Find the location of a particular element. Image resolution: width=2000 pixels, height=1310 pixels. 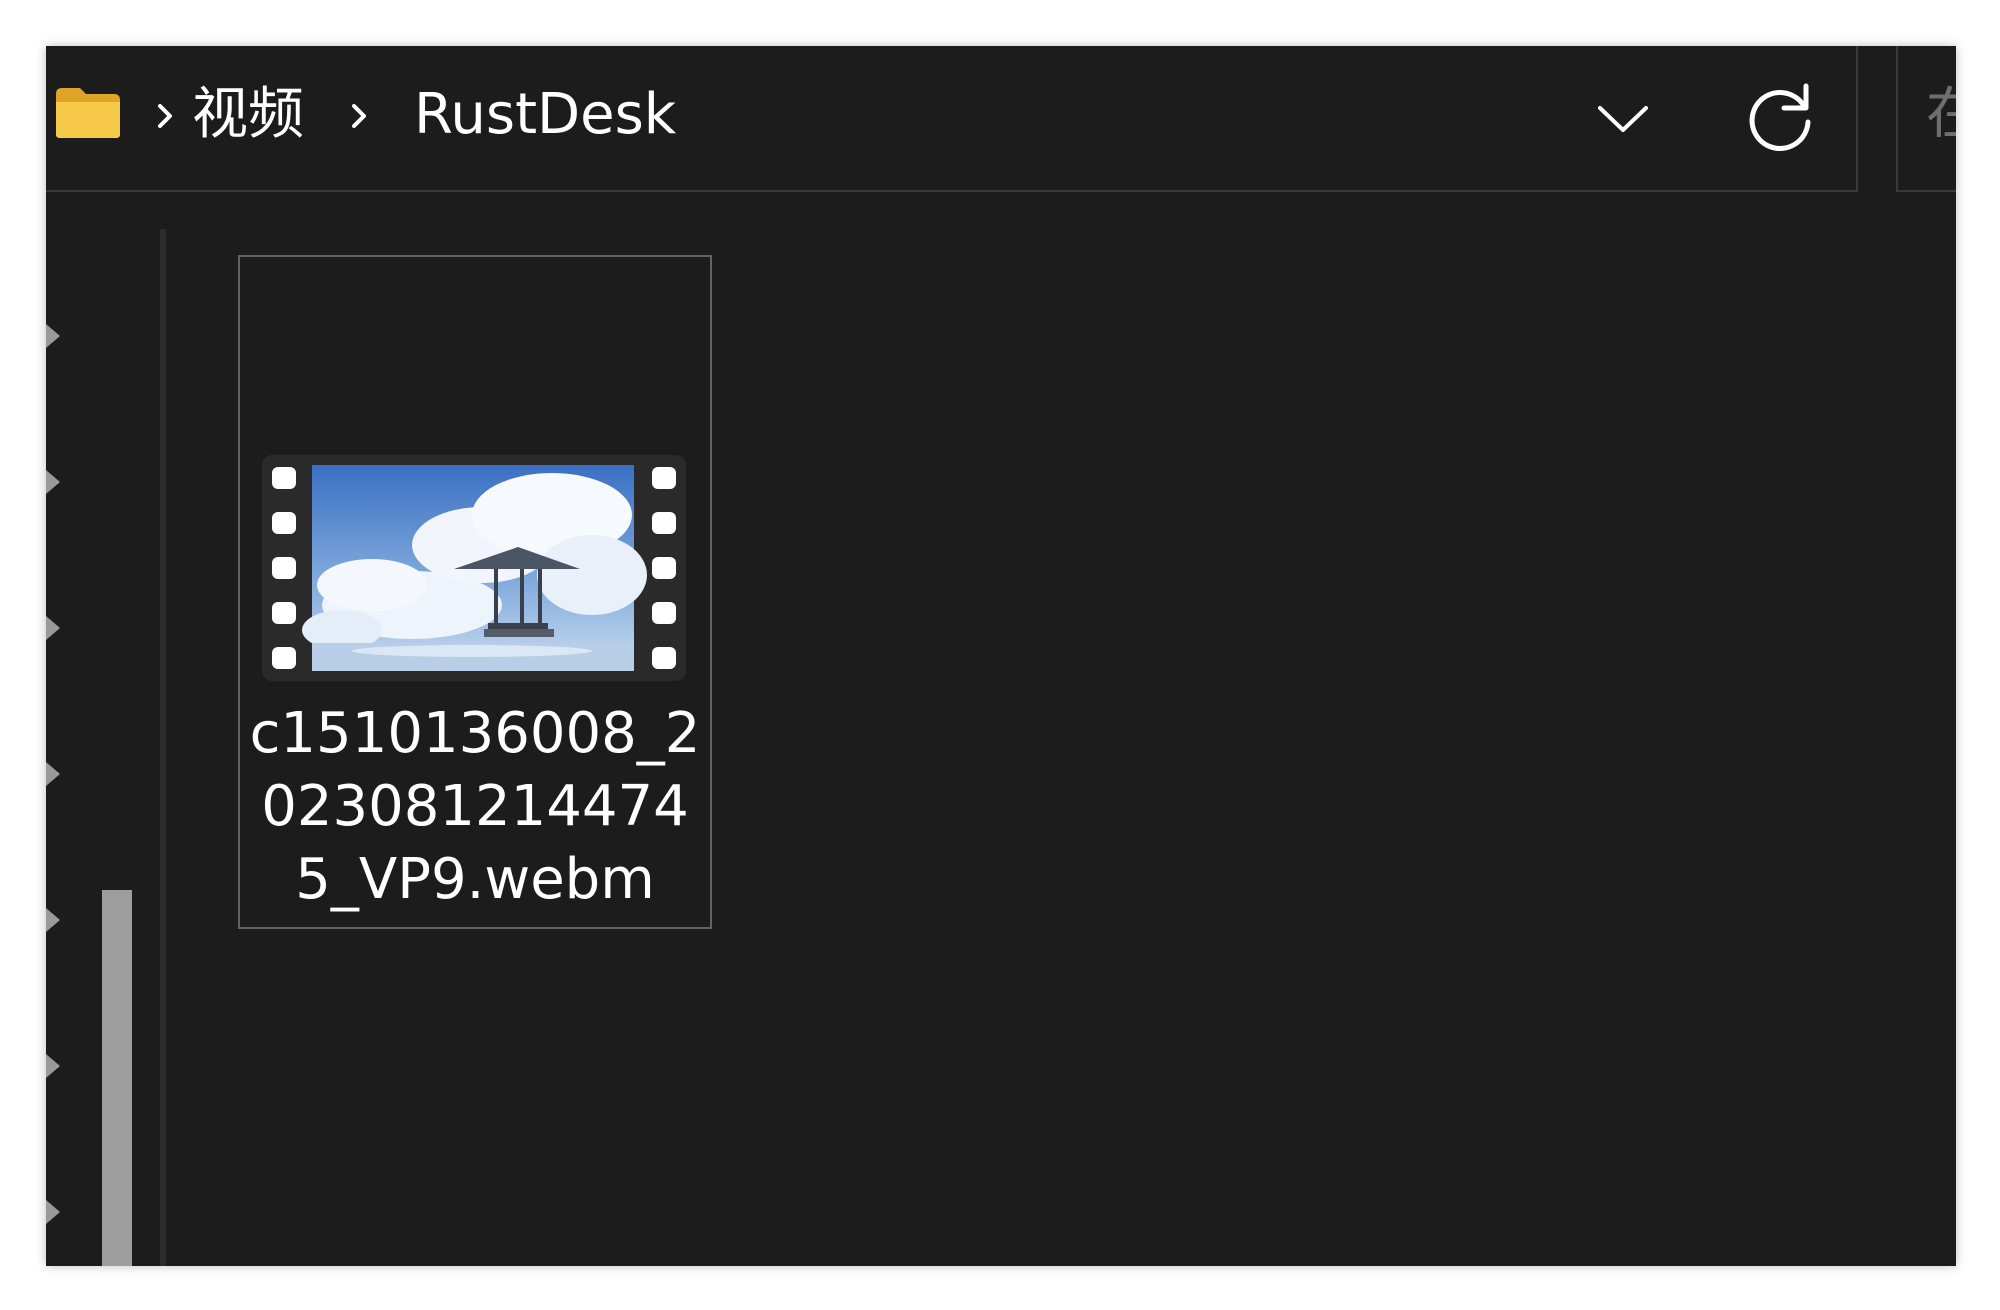

search-input: 在 is located at coordinates (1926, 119).